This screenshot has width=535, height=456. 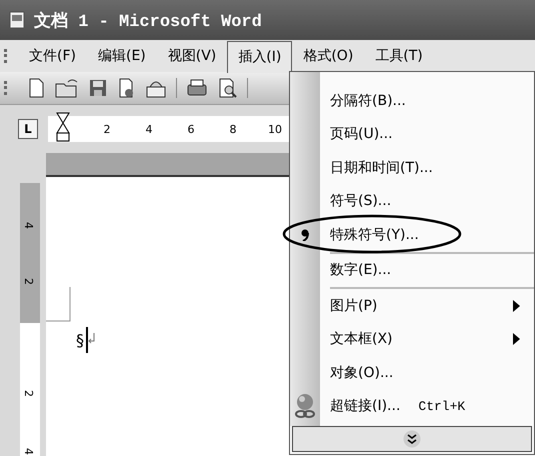 What do you see at coordinates (305, 406) in the screenshot?
I see `globe-link-icon` at bounding box center [305, 406].